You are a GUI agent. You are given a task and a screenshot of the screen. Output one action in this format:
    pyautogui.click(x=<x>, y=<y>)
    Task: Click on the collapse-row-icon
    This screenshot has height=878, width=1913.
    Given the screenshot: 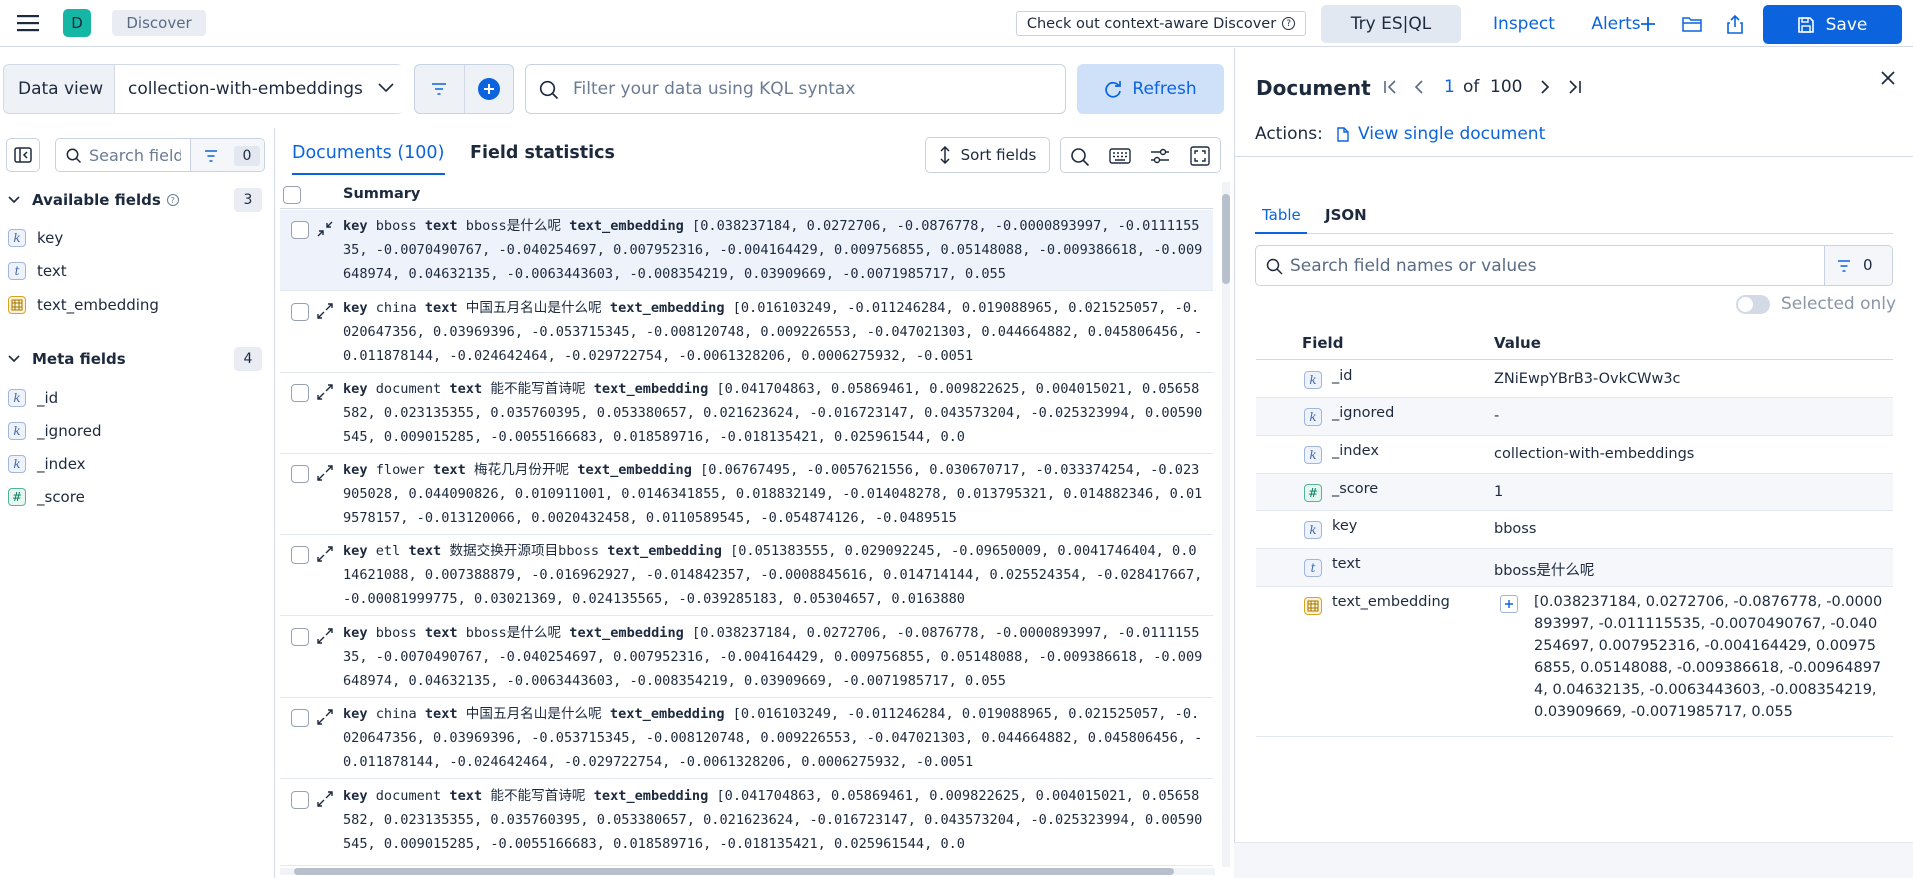 What is the action you would take?
    pyautogui.click(x=325, y=229)
    